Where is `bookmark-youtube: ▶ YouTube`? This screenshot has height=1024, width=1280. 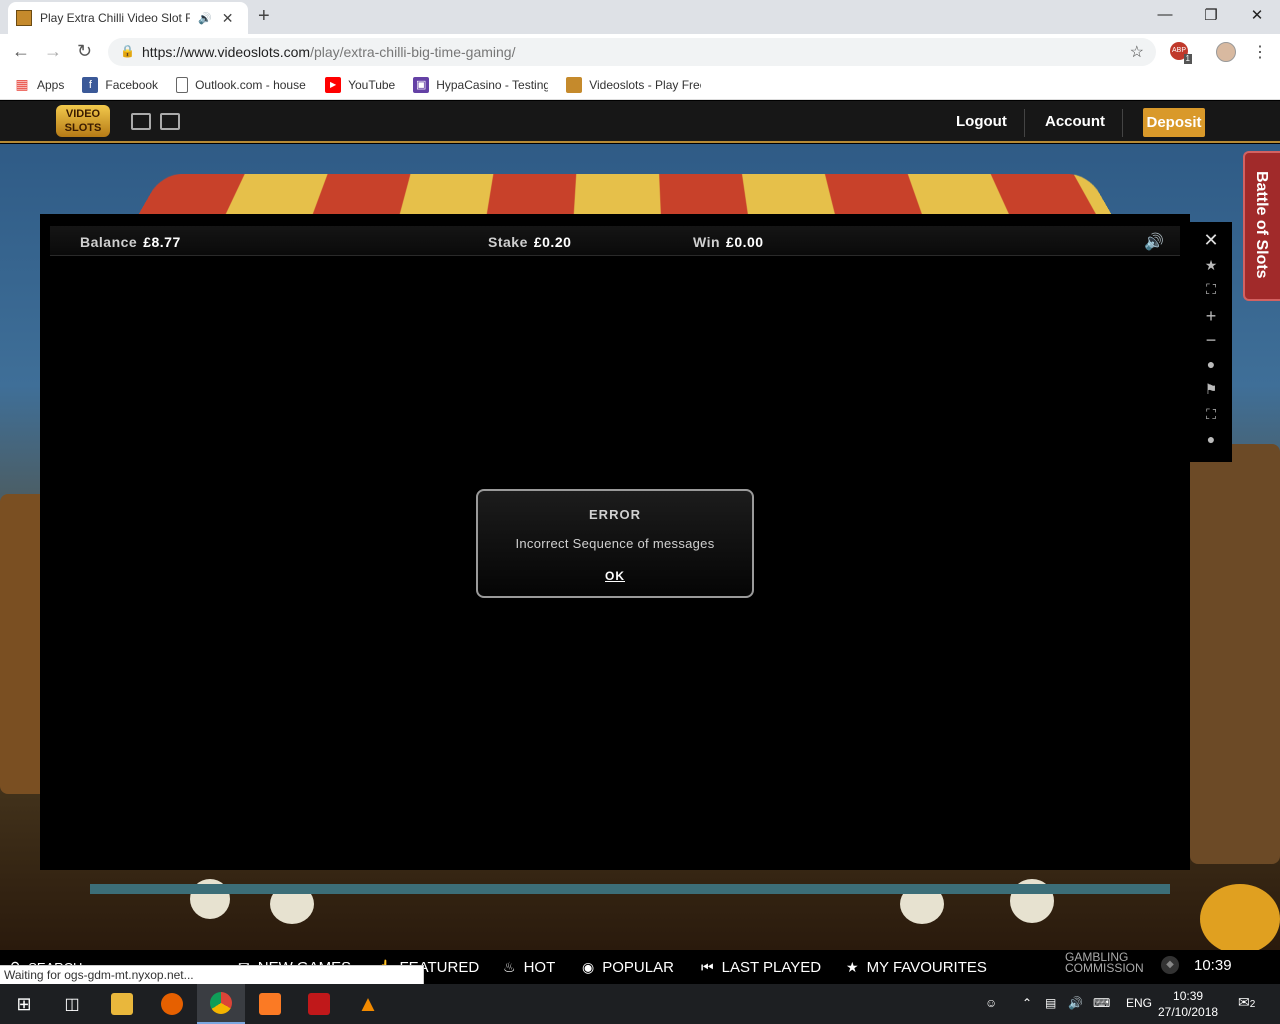 bookmark-youtube: ▶ YouTube is located at coordinates (360, 84).